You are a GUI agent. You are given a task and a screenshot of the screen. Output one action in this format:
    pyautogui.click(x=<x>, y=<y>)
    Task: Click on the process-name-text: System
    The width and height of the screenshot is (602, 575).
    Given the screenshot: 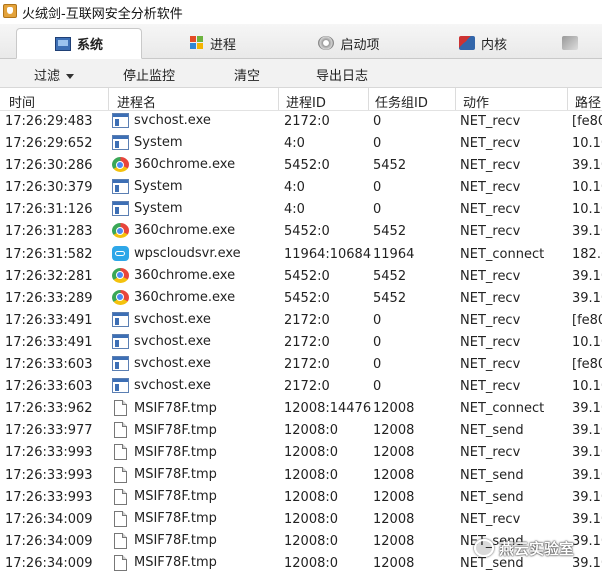 What is the action you would take?
    pyautogui.click(x=158, y=209)
    